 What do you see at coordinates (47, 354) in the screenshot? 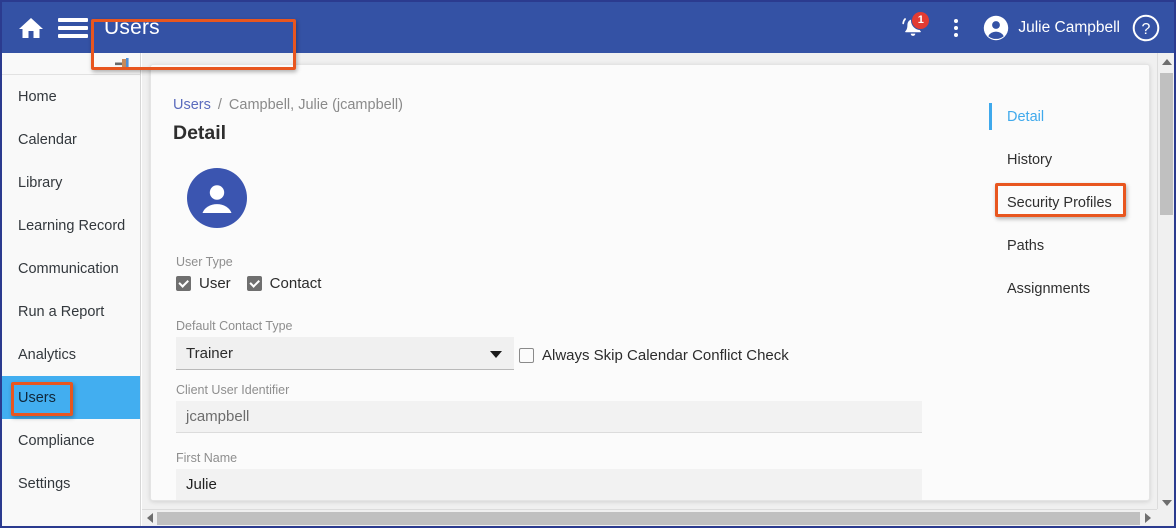
I see `sidebar-item-label: Analytics` at bounding box center [47, 354].